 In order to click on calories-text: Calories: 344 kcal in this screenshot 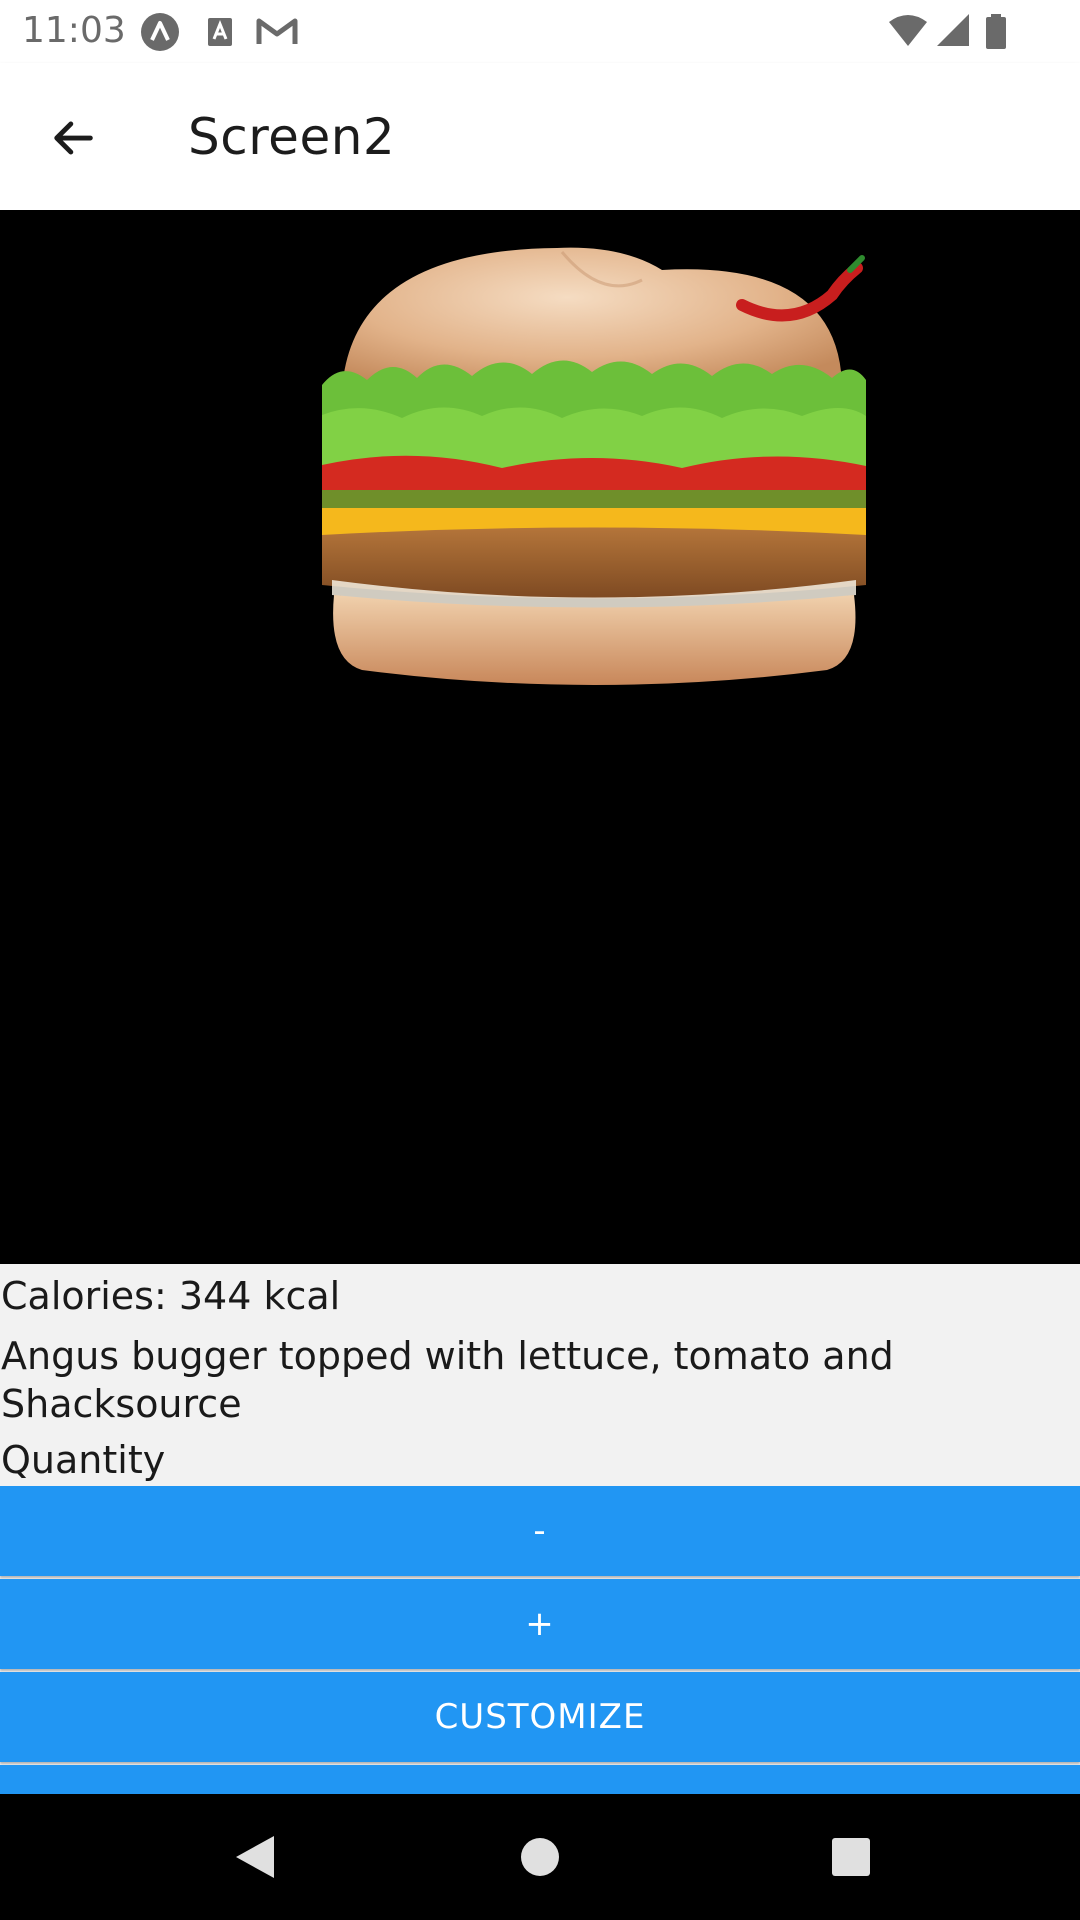, I will do `click(171, 1296)`.